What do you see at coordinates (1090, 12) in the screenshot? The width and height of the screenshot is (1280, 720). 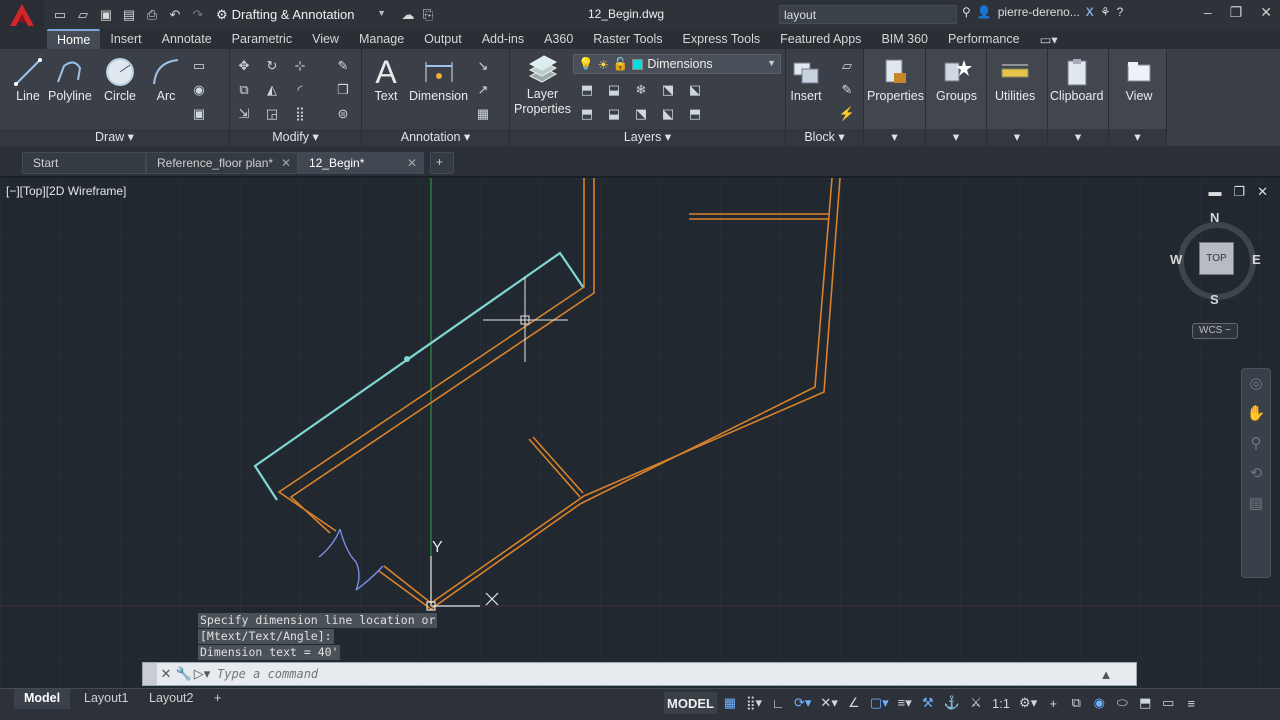 I see `exchange-icon: X` at bounding box center [1090, 12].